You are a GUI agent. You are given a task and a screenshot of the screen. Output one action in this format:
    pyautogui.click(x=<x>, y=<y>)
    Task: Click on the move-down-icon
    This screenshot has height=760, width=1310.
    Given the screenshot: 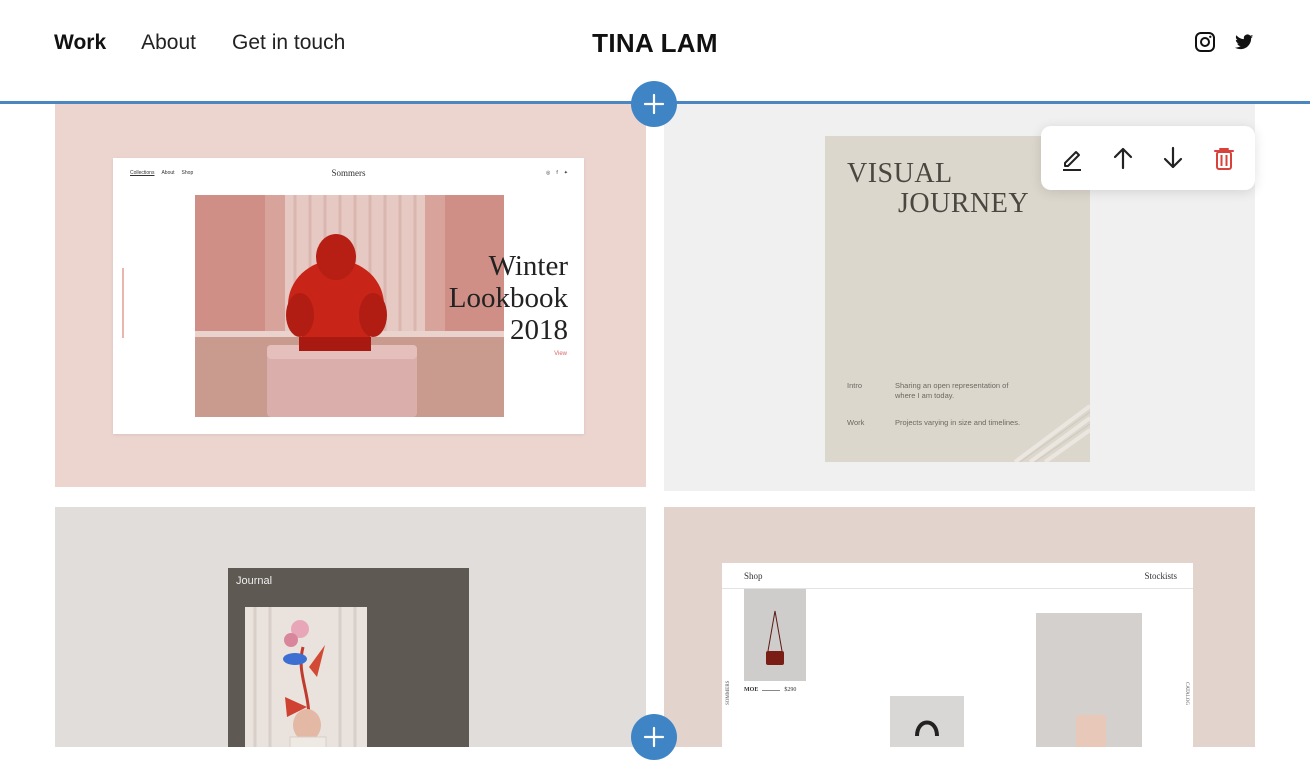 What is the action you would take?
    pyautogui.click(x=1173, y=157)
    